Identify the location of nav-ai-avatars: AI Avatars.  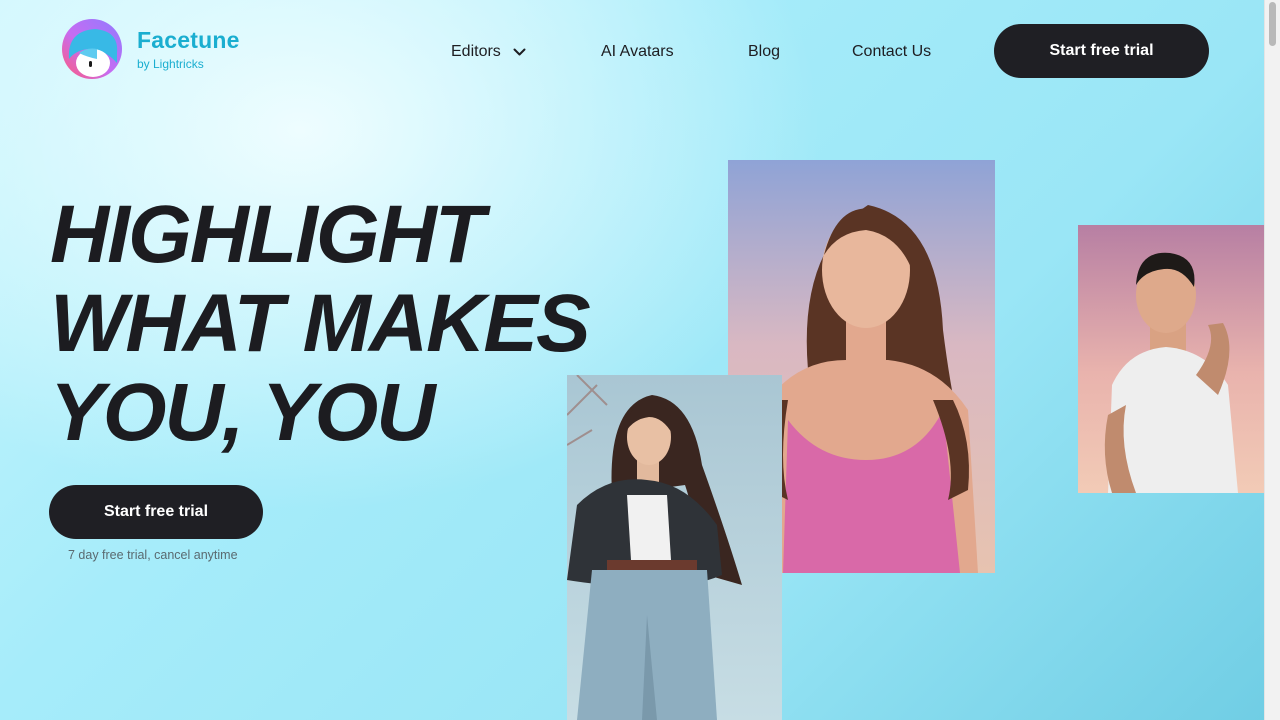
(637, 52).